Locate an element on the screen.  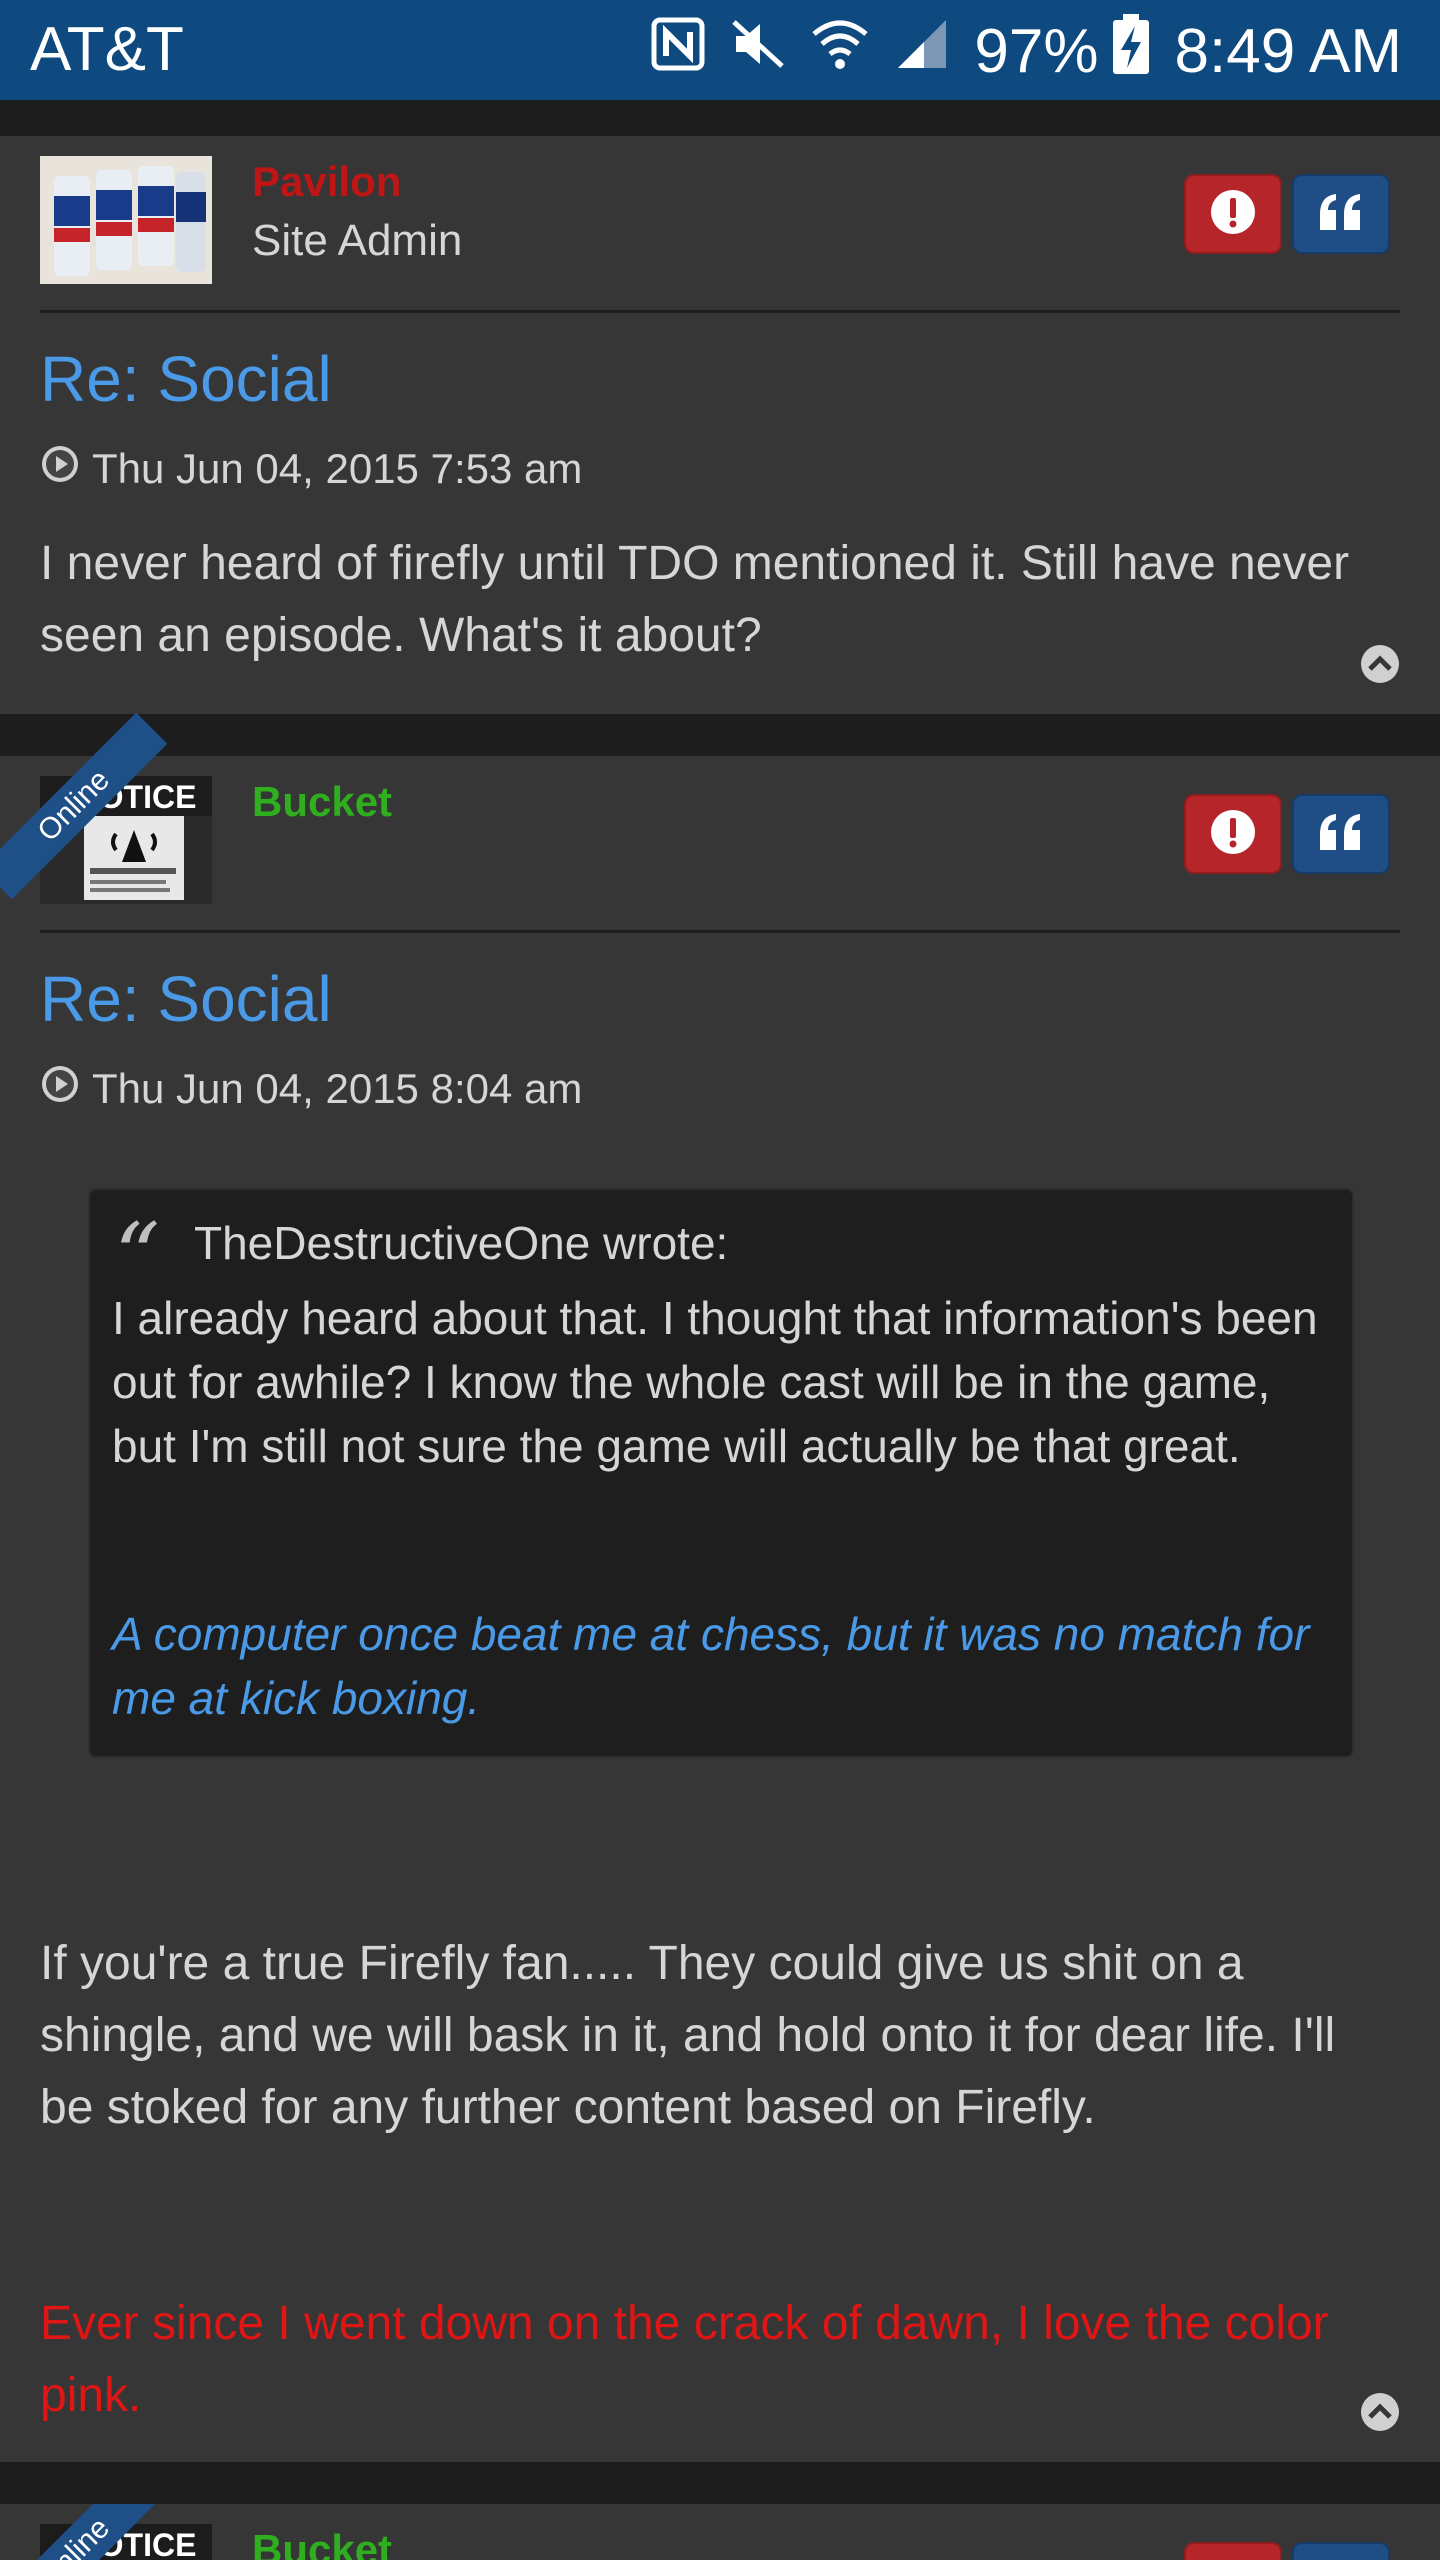
avatar is located at coordinates (126, 220).